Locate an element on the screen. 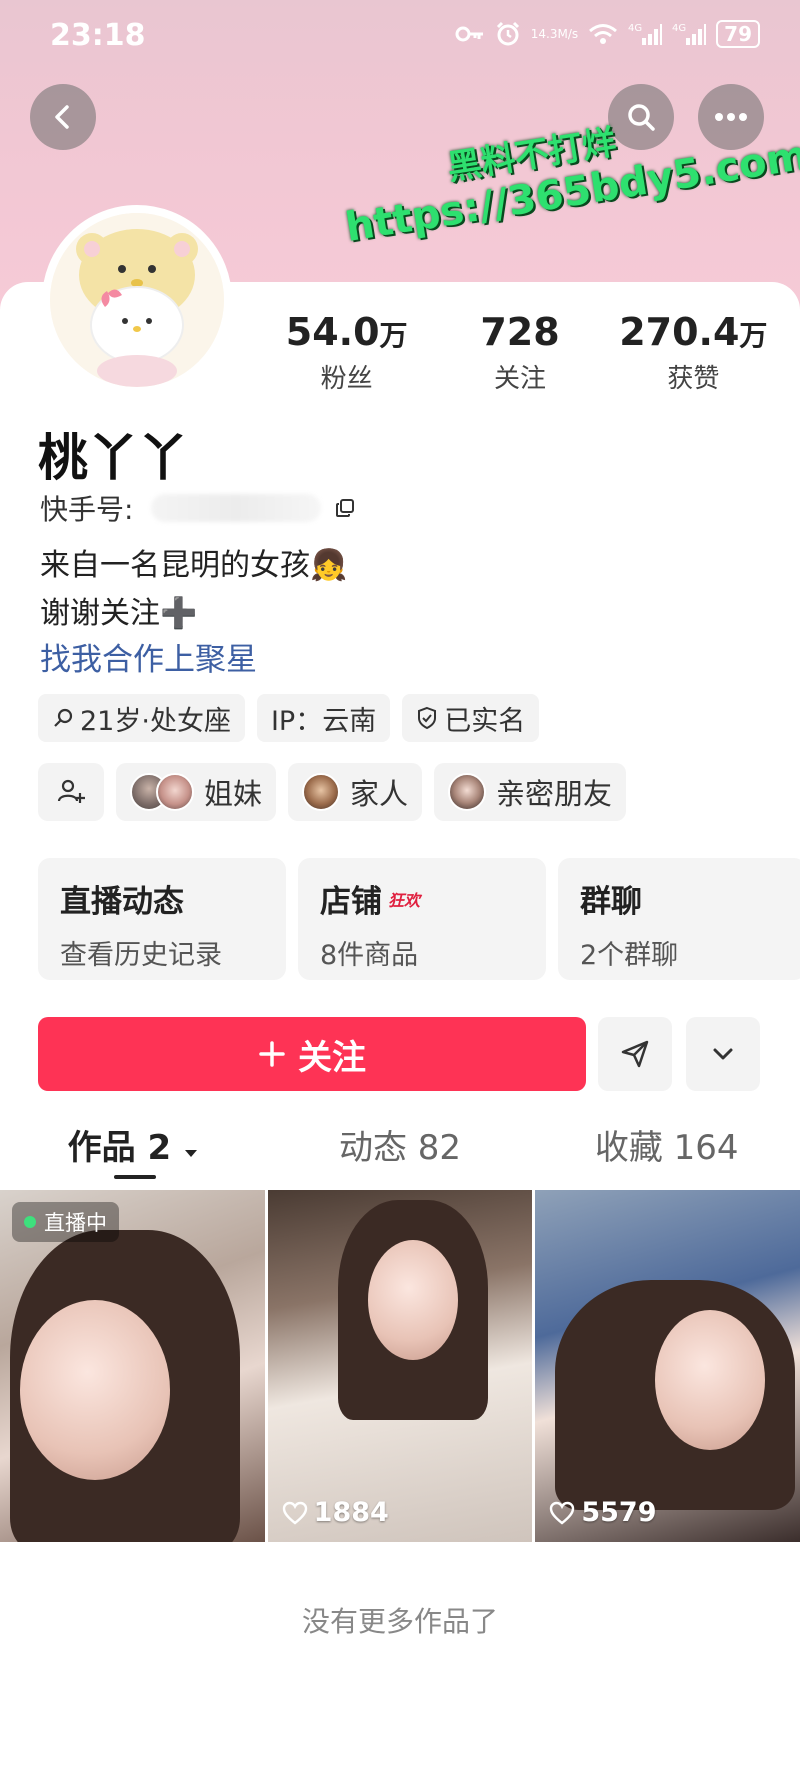 The width and height of the screenshot is (800, 1777). tab-label: 作品 2 is located at coordinates (119, 1148).